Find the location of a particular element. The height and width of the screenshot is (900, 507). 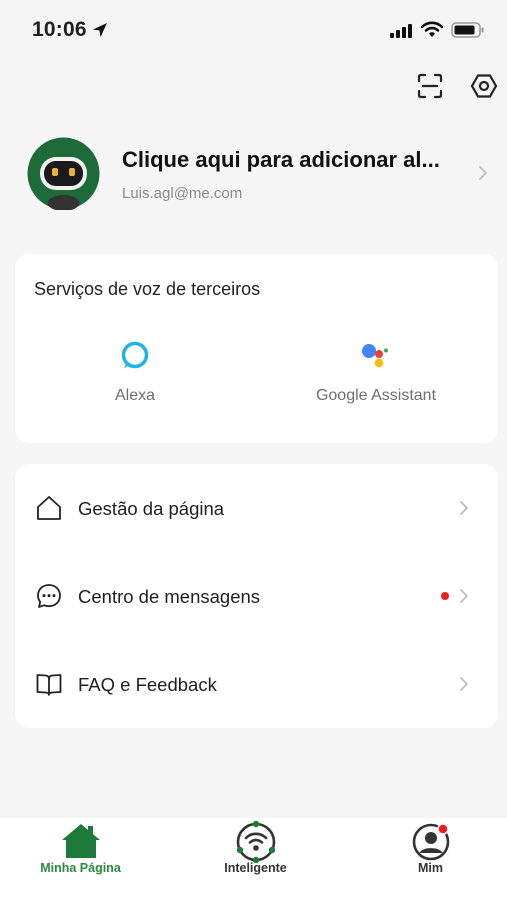

book-icon is located at coordinates (49, 686).